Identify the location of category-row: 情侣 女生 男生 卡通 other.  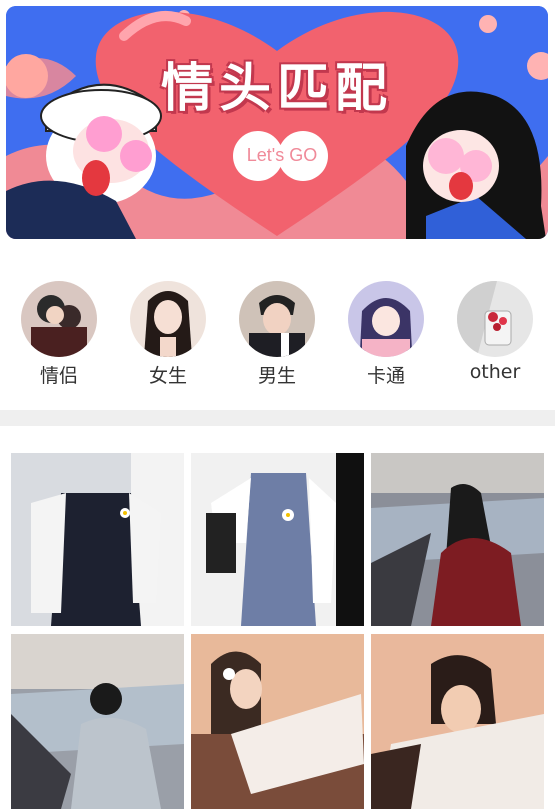
(277, 336).